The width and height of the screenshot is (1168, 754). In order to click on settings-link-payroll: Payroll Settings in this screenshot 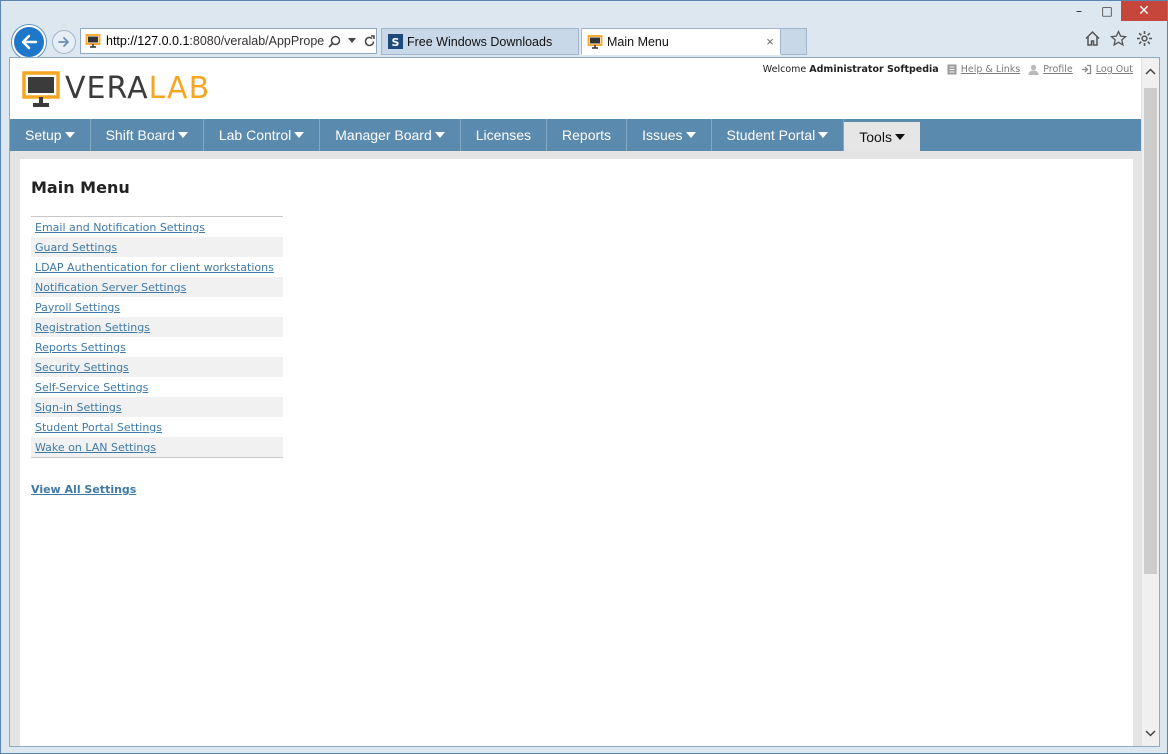, I will do `click(77, 307)`.